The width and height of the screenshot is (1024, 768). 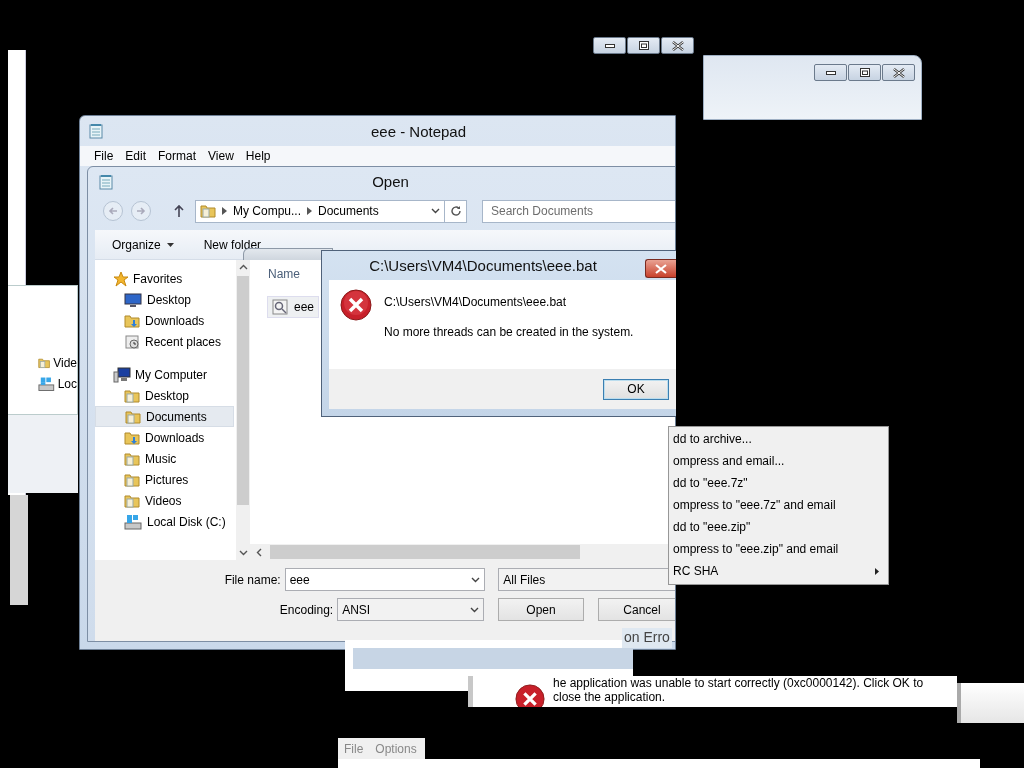 I want to click on dialog-title: Open, so click(x=390, y=181).